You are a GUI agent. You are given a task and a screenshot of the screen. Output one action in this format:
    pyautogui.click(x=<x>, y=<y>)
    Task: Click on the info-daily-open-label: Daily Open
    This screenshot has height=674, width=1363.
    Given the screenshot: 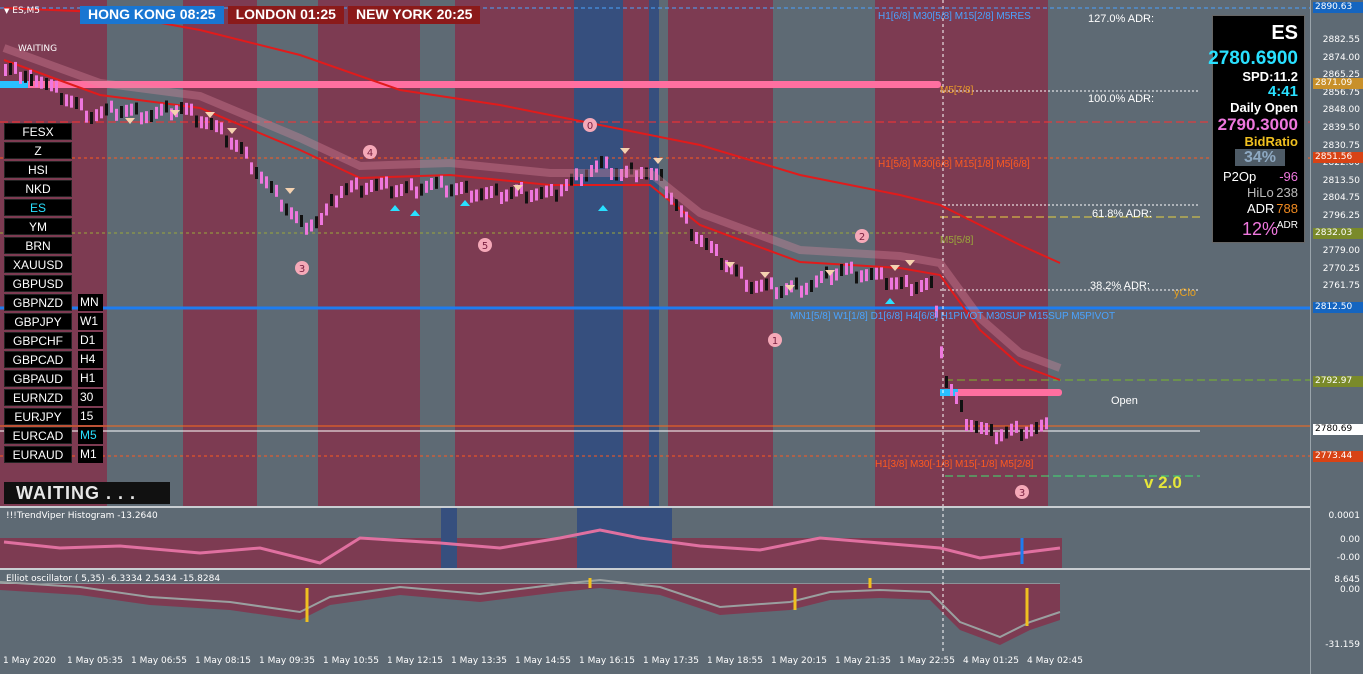 What is the action you would take?
    pyautogui.click(x=1264, y=107)
    